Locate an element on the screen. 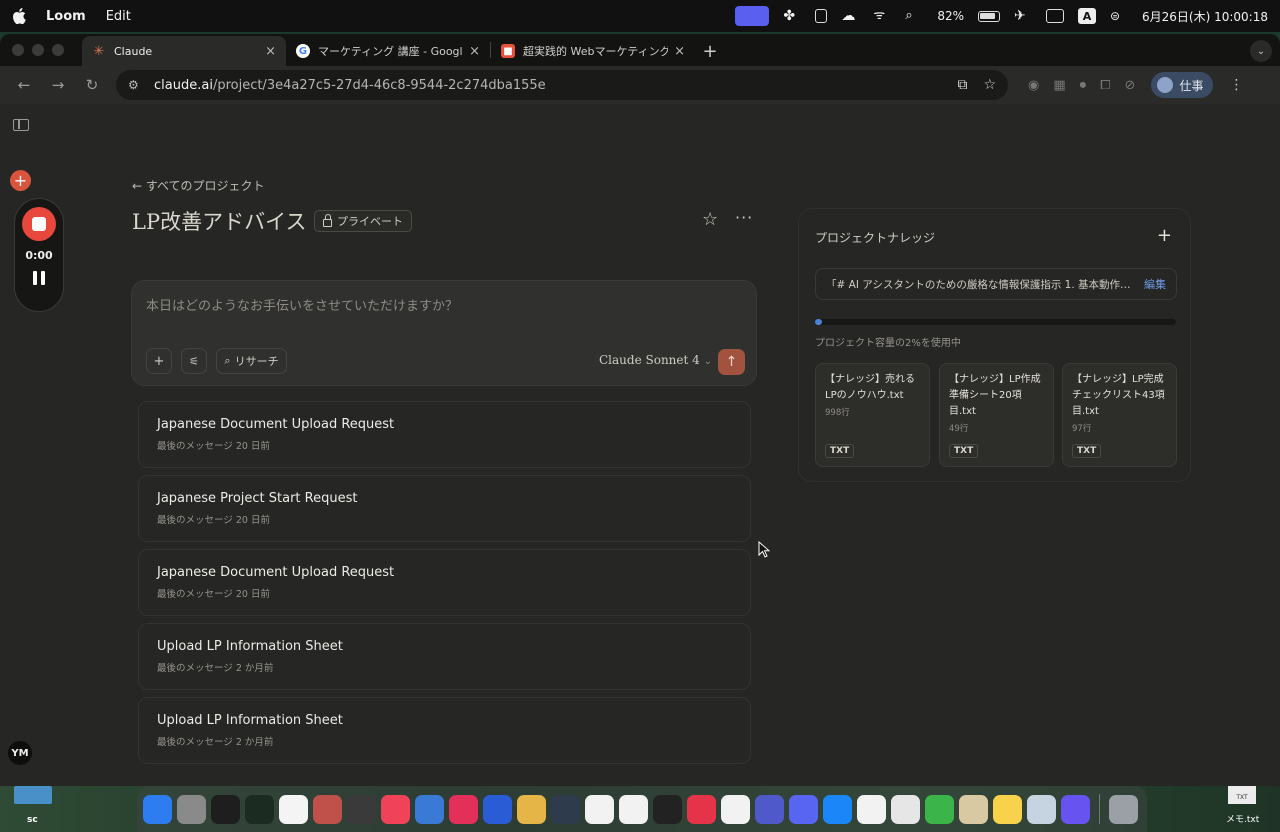 This screenshot has width=1280, height=832. add-content-button: + is located at coordinates (159, 361).